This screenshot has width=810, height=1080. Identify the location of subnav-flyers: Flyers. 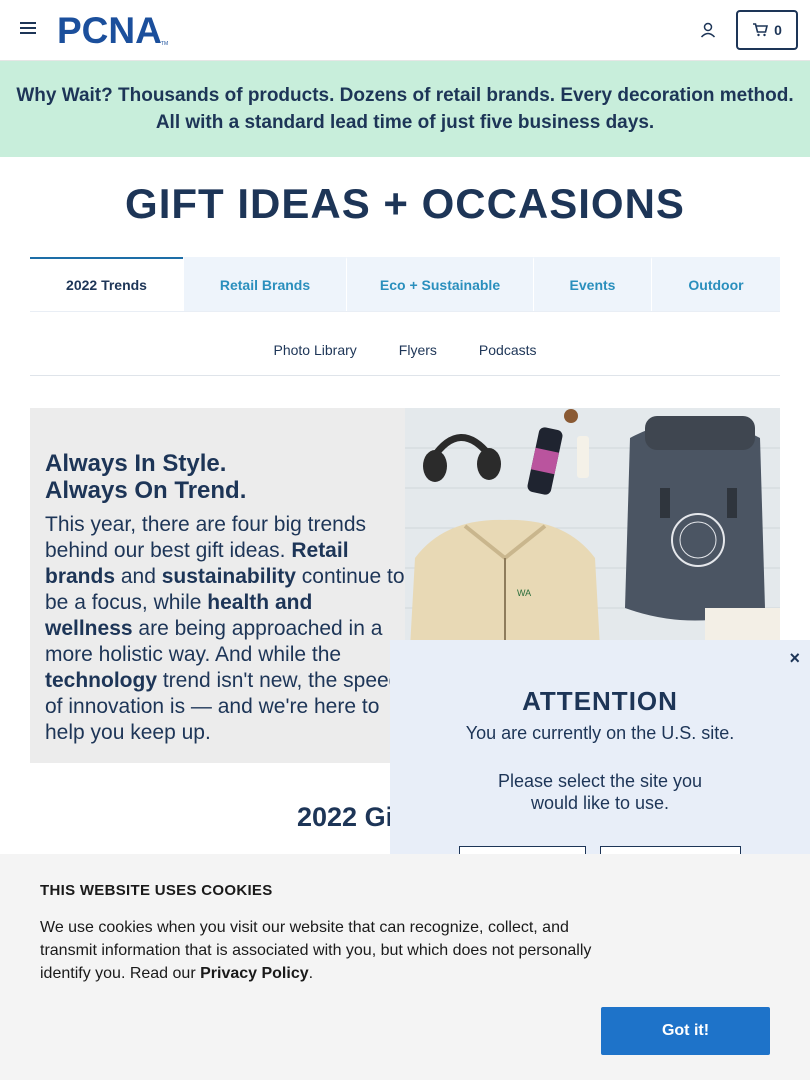
(418, 350).